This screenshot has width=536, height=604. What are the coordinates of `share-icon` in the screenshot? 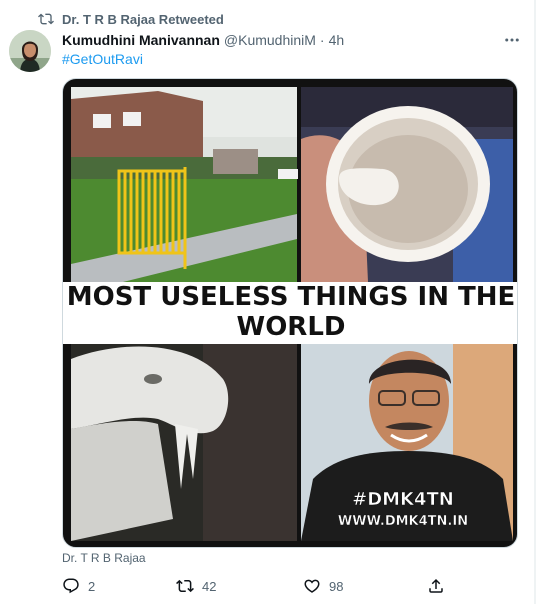 It's located at (436, 585).